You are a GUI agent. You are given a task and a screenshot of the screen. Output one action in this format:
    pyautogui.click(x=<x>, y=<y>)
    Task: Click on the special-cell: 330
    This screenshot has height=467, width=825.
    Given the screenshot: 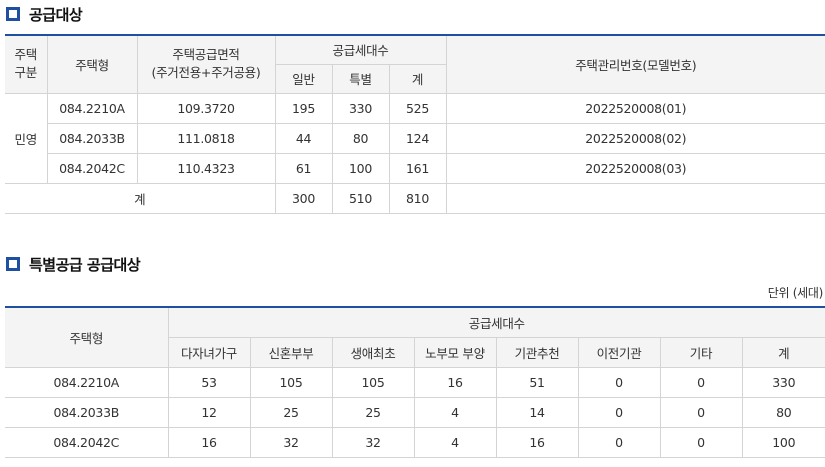 What is the action you would take?
    pyautogui.click(x=360, y=108)
    